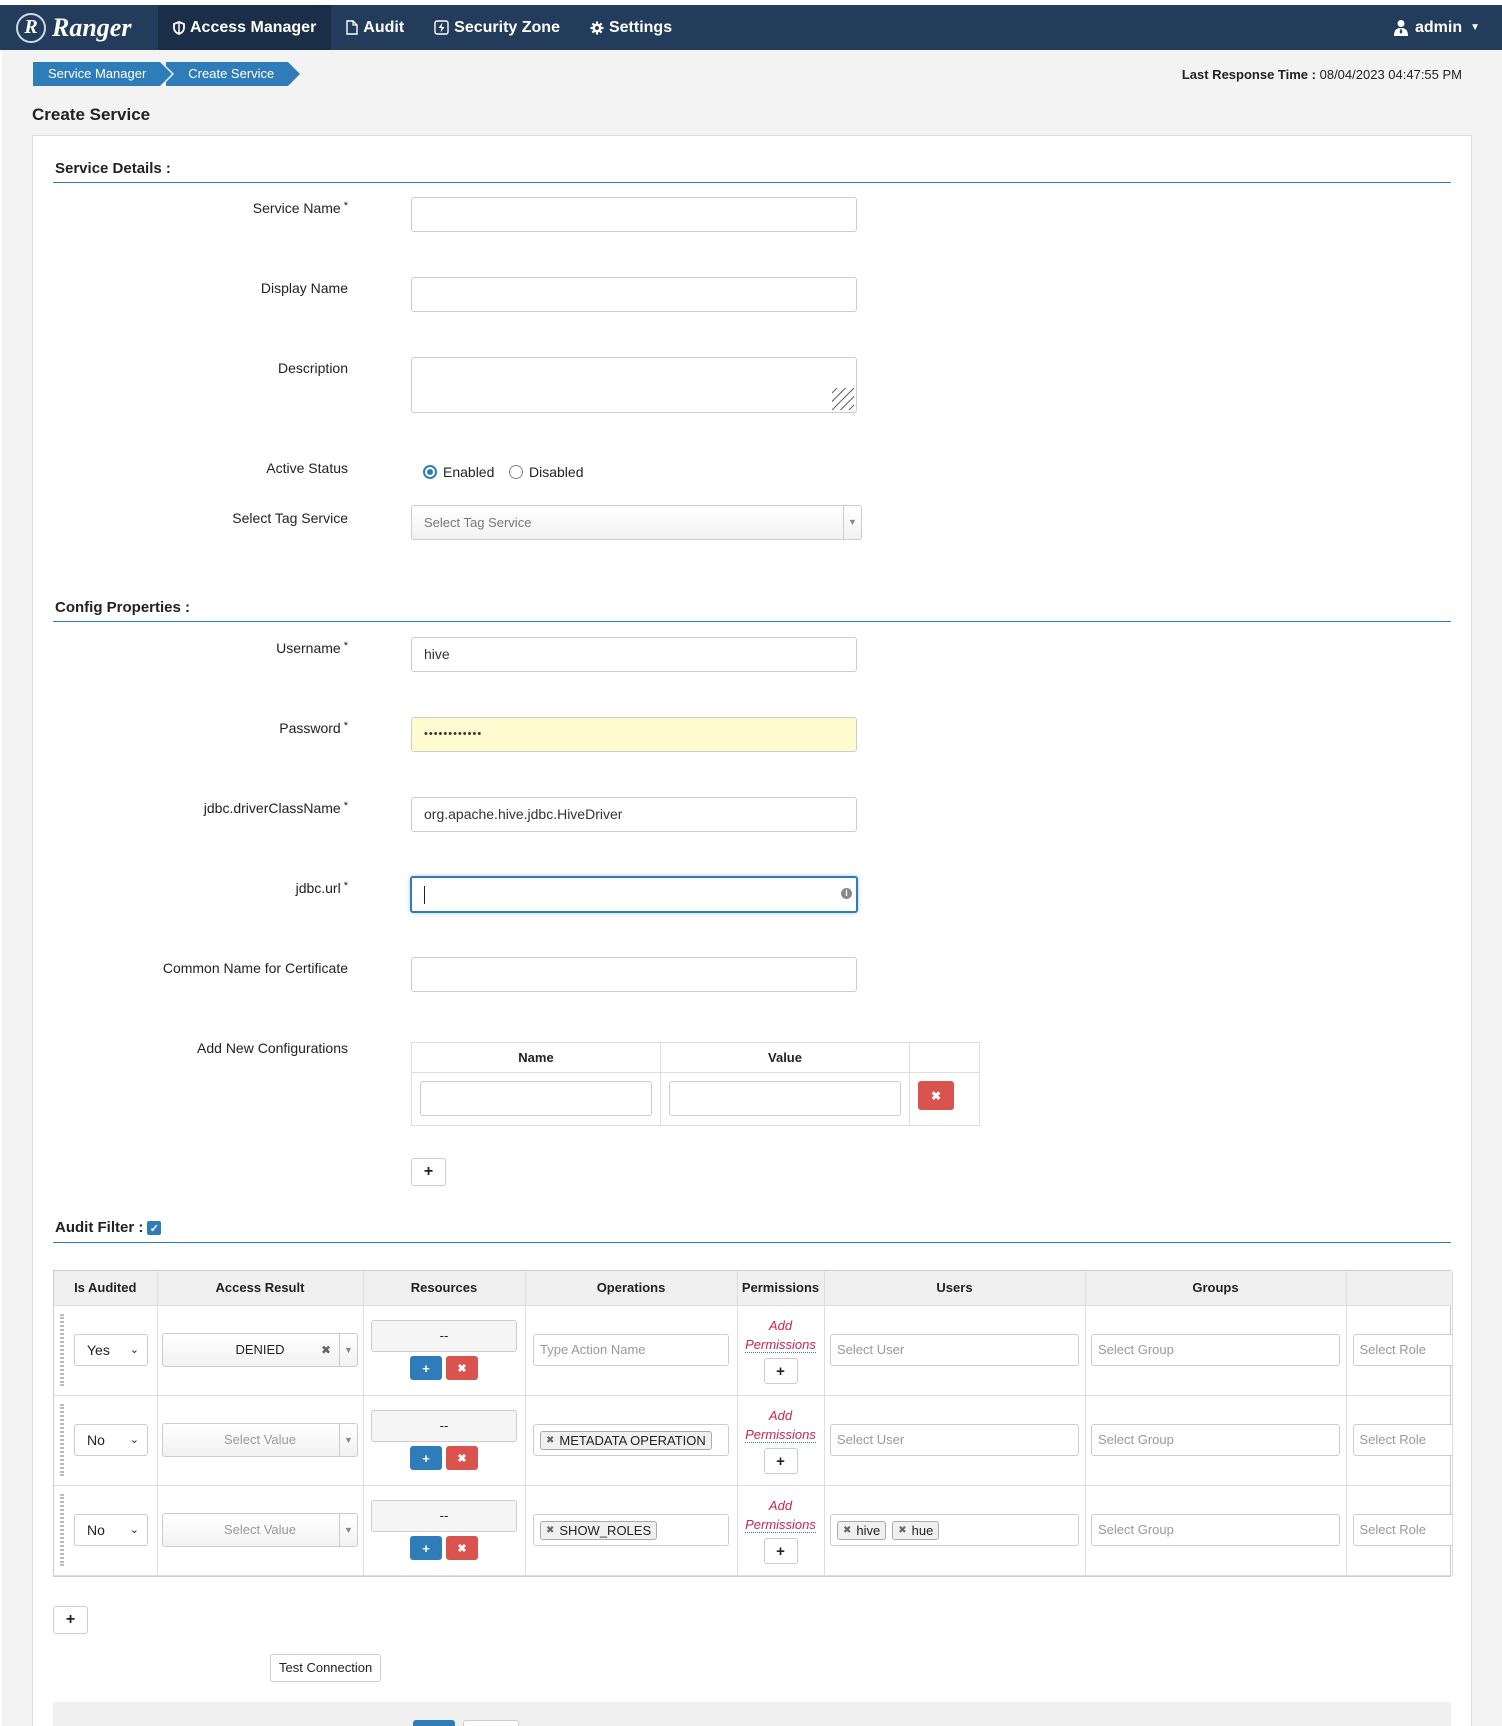 This screenshot has height=1726, width=1502. Describe the element at coordinates (428, 1172) in the screenshot. I see `add-config-button: +` at that location.